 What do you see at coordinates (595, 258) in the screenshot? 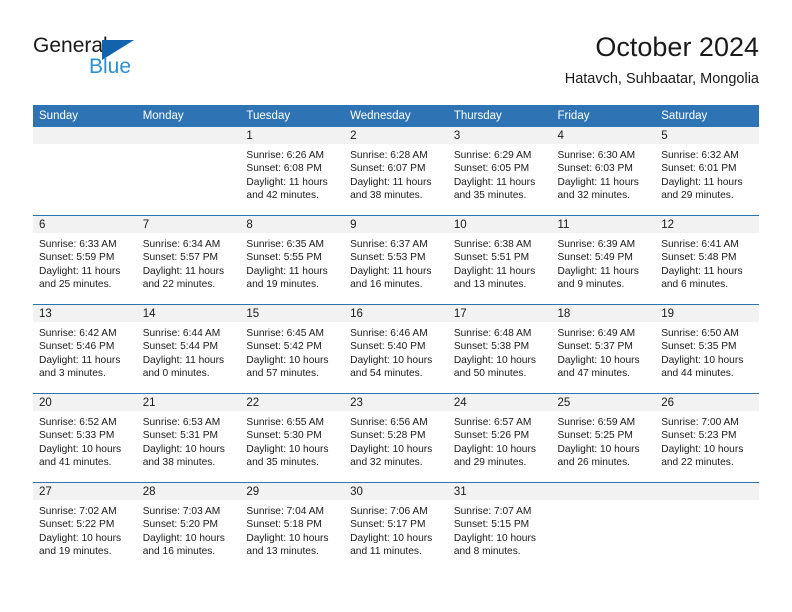
I see `sunset-time: Sunset: 5:49 PM` at bounding box center [595, 258].